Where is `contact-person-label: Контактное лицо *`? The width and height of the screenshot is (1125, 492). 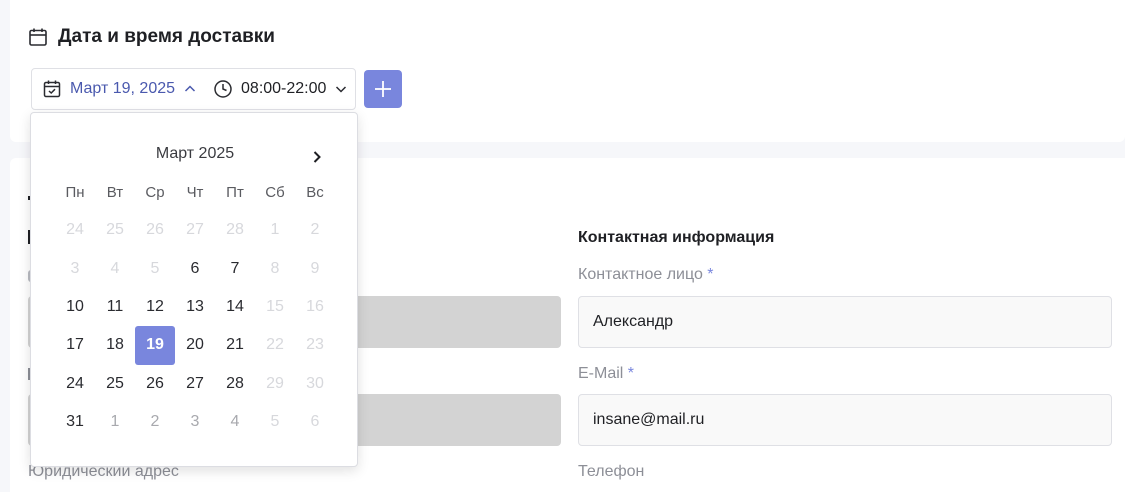
contact-person-label: Контактное лицо * is located at coordinates (646, 274).